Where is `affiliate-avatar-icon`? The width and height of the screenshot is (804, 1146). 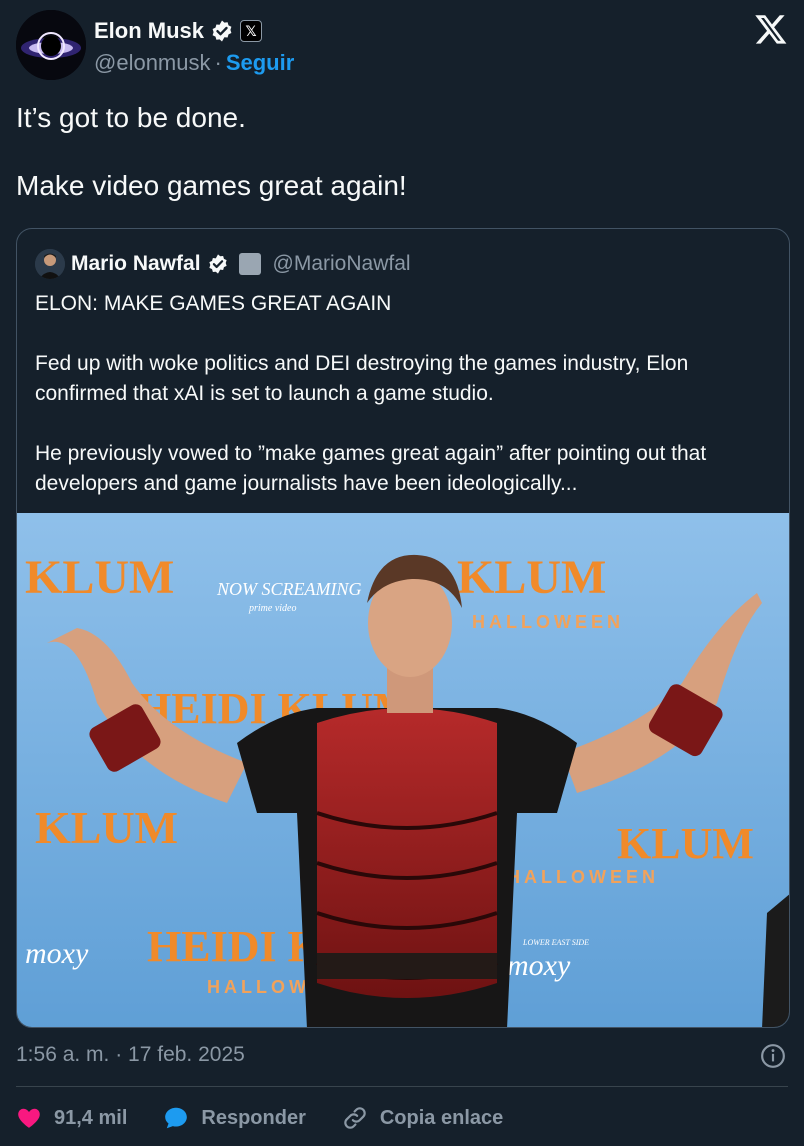 affiliate-avatar-icon is located at coordinates (249, 264).